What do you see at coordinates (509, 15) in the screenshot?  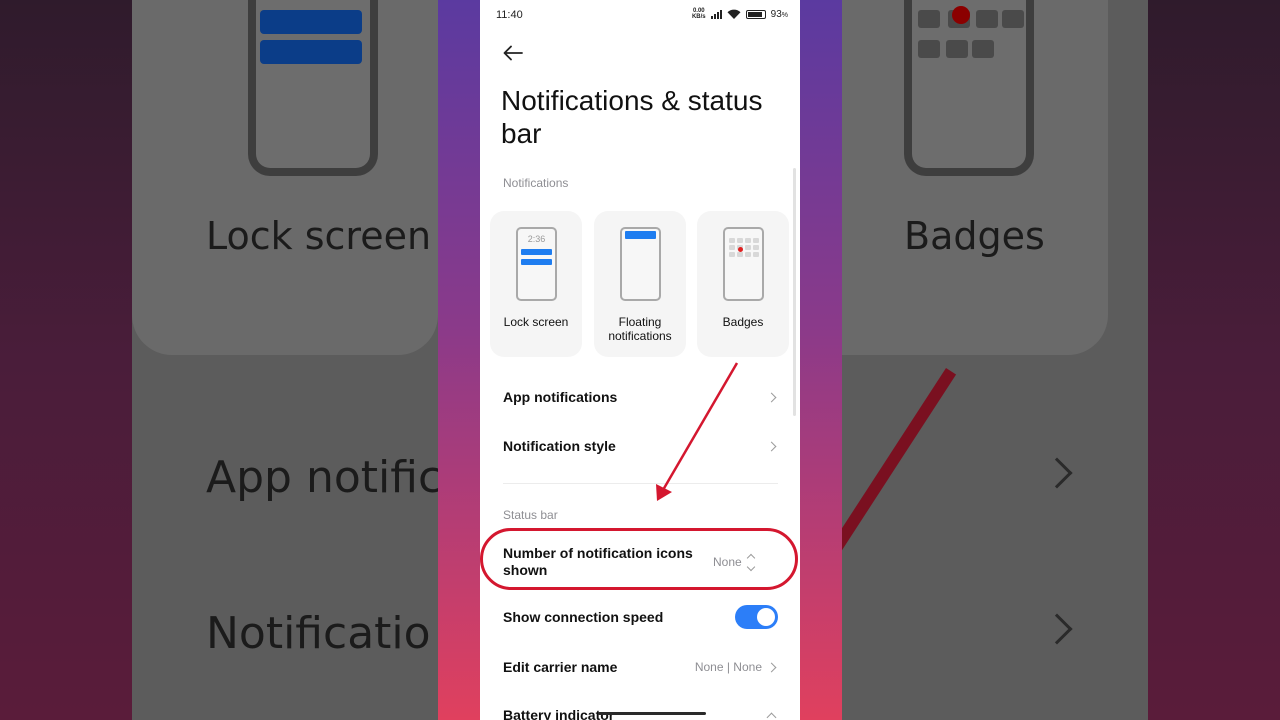 I see `status-time: 11:40` at bounding box center [509, 15].